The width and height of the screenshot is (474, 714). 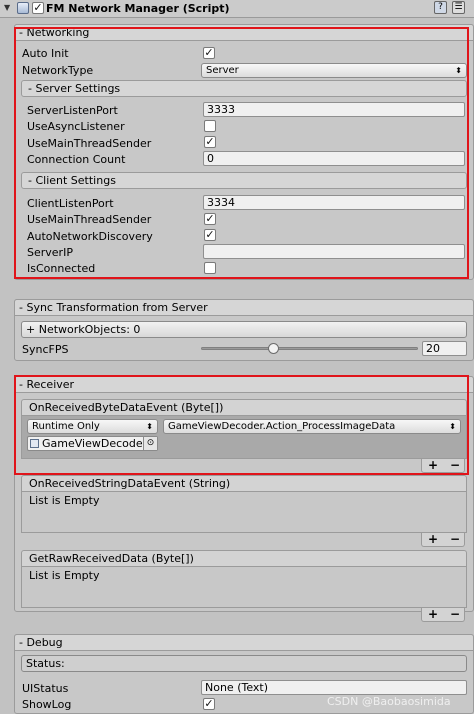 What do you see at coordinates (95, 443) in the screenshot?
I see `event-target-object-value: GameViewDecoder` at bounding box center [95, 443].